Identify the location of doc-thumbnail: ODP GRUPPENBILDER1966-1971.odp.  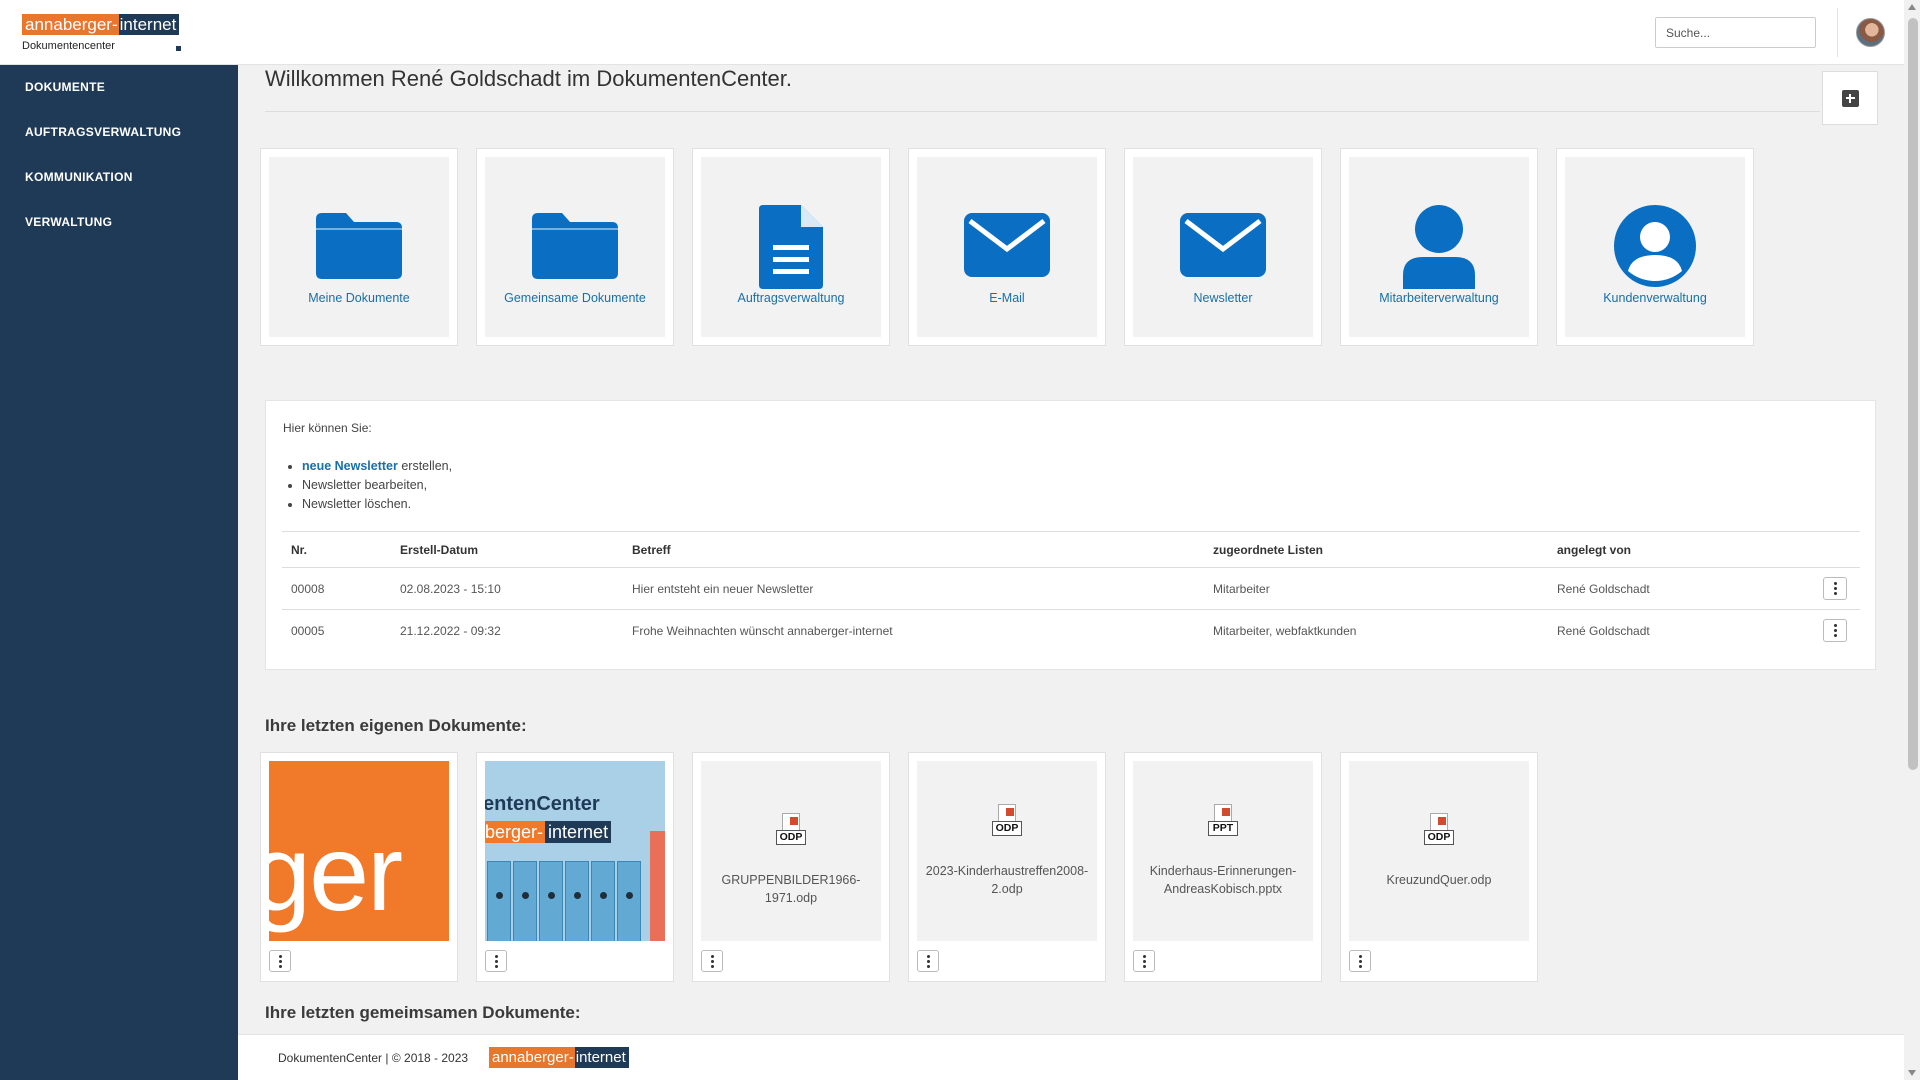
(791, 851).